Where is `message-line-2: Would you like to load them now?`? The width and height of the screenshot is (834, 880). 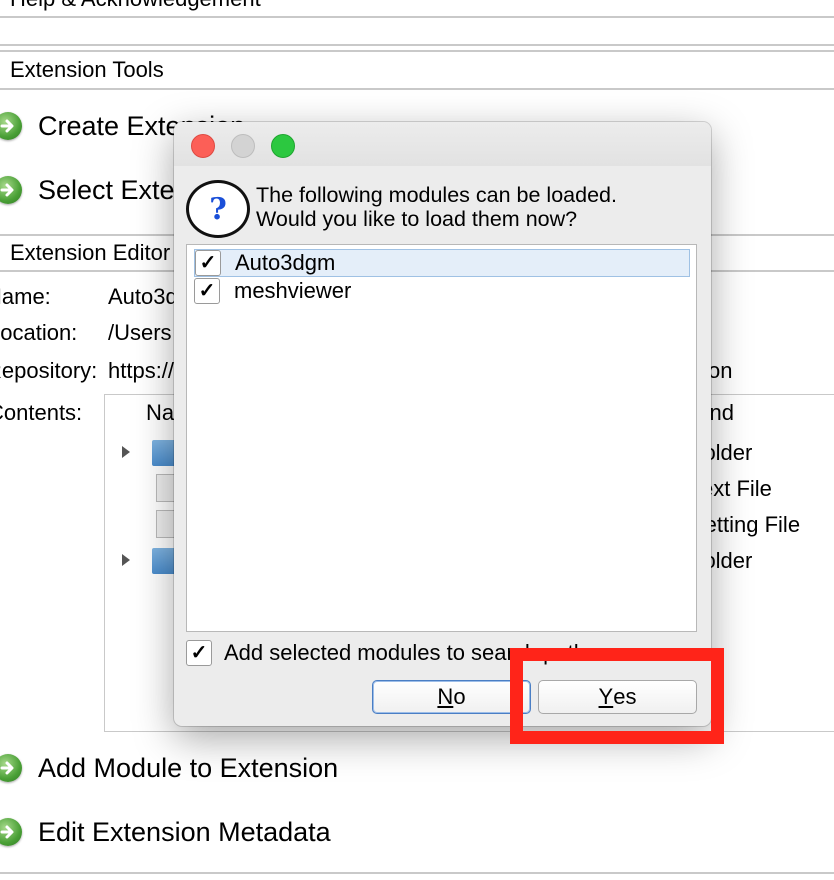 message-line-2: Would you like to load them now? is located at coordinates (417, 219).